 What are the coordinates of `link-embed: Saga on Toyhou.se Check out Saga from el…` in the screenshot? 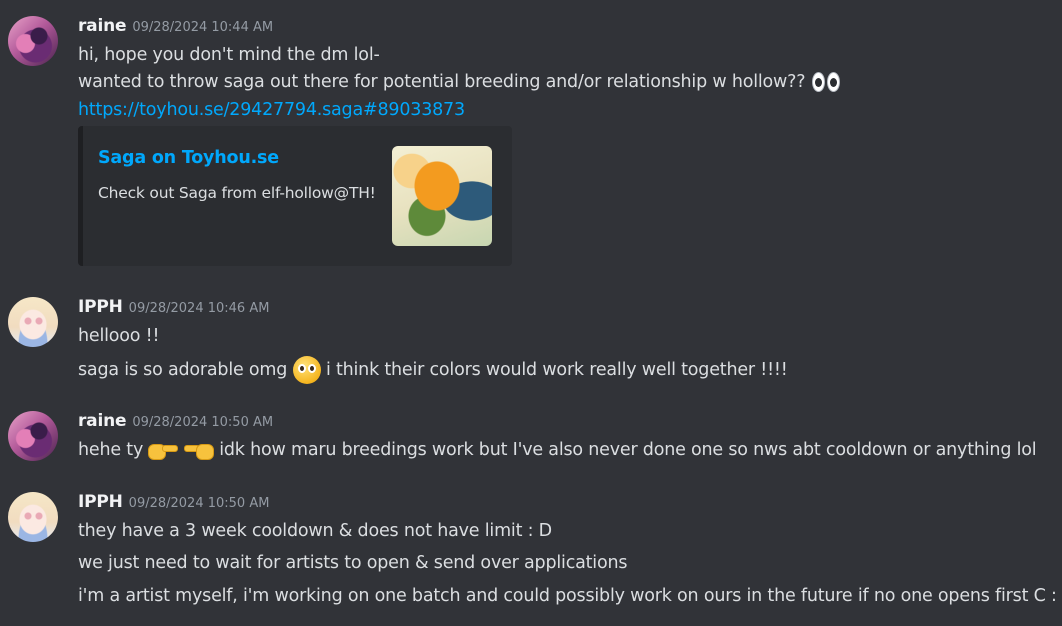 It's located at (295, 196).